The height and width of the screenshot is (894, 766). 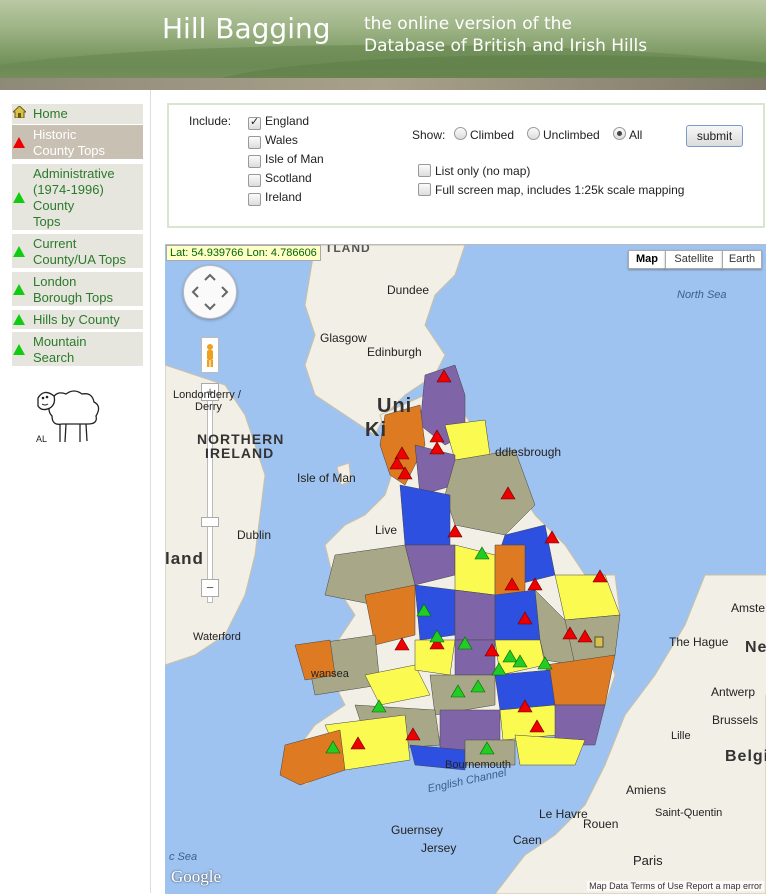 I want to click on map-label-united-kingdom-1: Uni, so click(x=395, y=406).